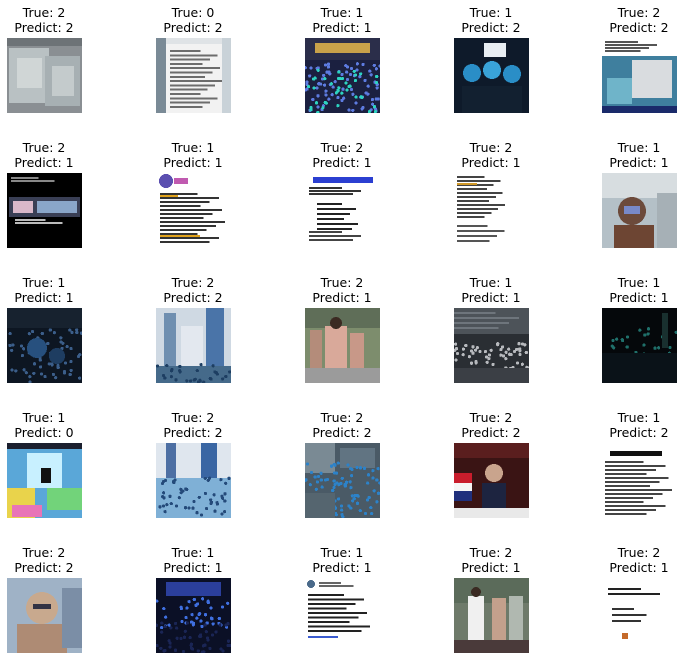 The image size is (684, 659). Describe the element at coordinates (193, 75) in the screenshot. I see `text-document-screenshot` at that location.